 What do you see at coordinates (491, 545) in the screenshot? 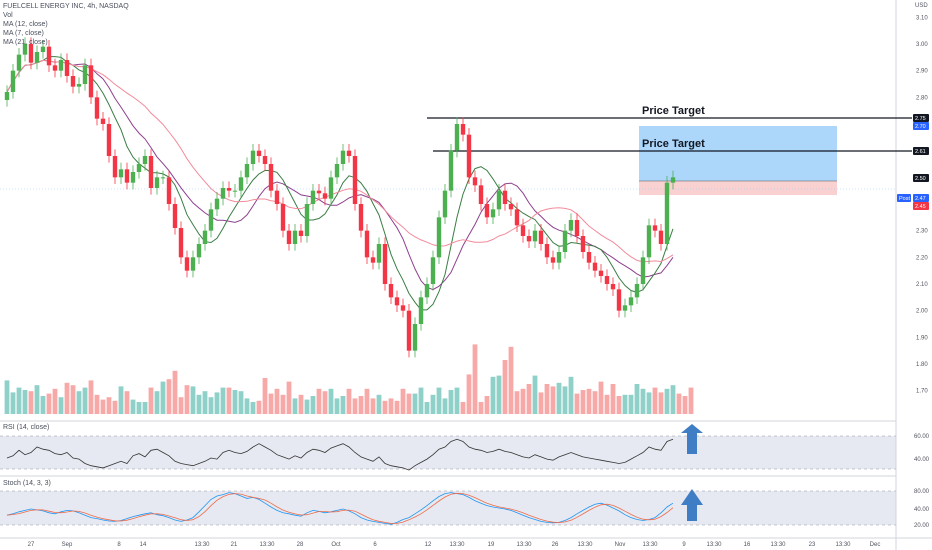
I see `time-tick-label: 19` at bounding box center [491, 545].